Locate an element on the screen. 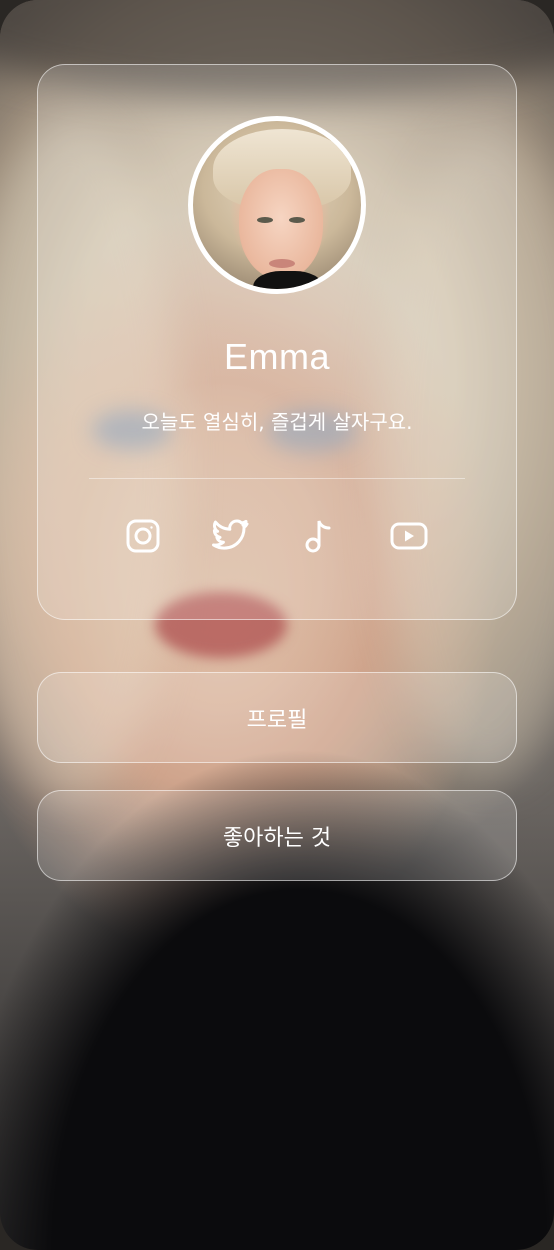  profile-bio: 오늘도 열심히, 즐겁게 살자구요. is located at coordinates (277, 422).